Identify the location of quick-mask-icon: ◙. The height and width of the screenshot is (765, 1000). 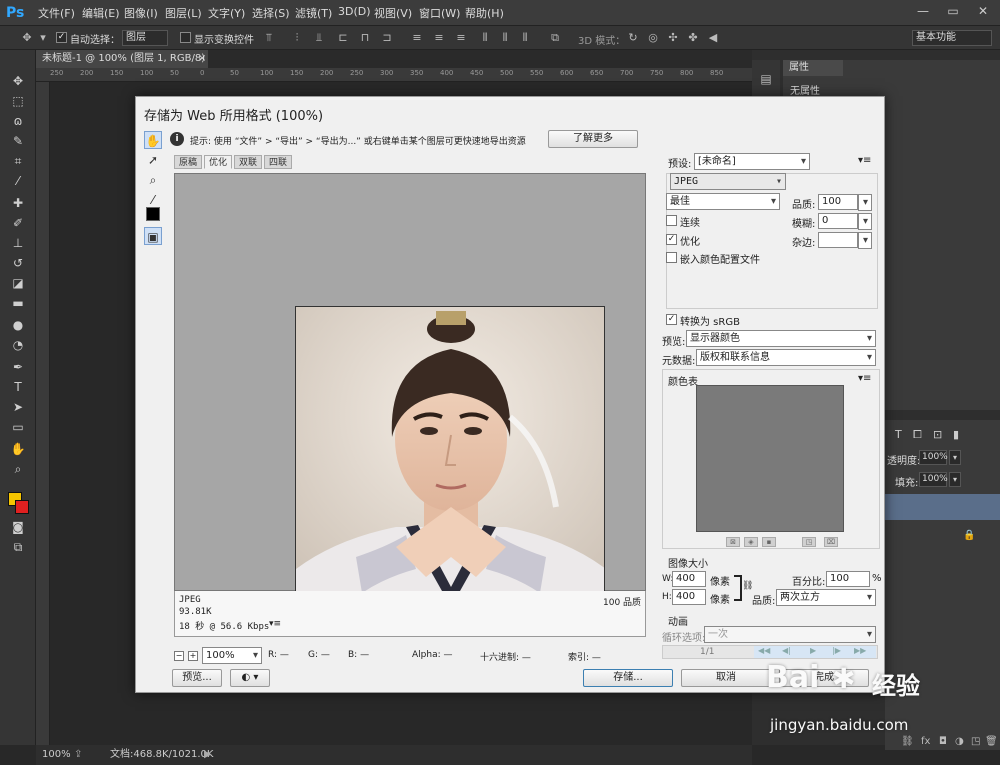
(18, 527).